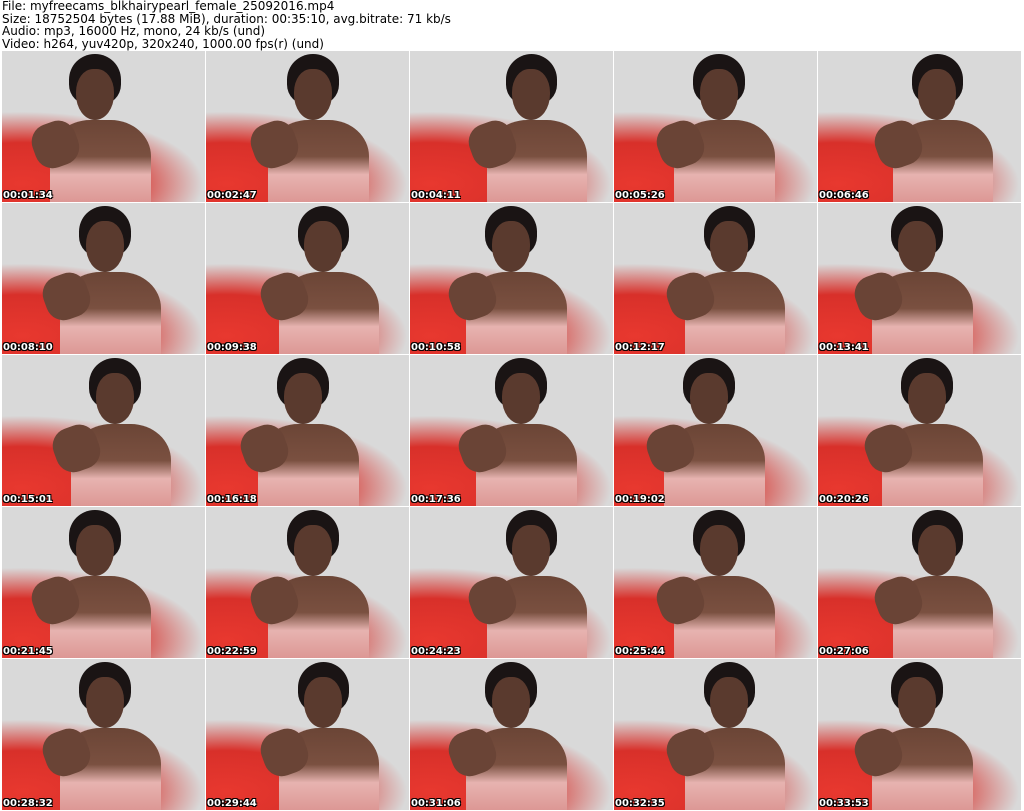 This screenshot has width=1024, height=811. Describe the element at coordinates (844, 499) in the screenshot. I see `timestamp: 00:20:26` at that location.